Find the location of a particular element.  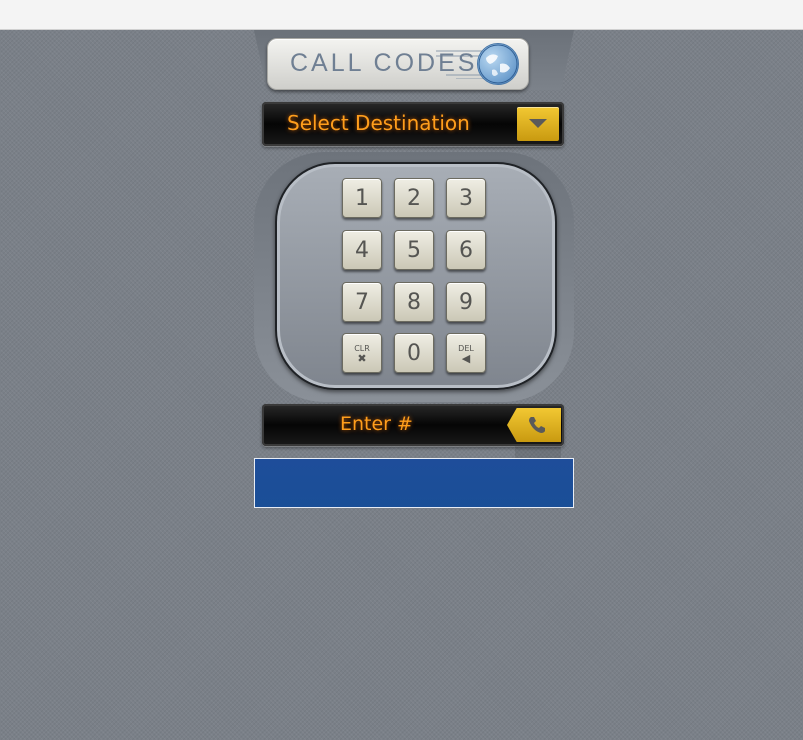

result-panel is located at coordinates (414, 483).